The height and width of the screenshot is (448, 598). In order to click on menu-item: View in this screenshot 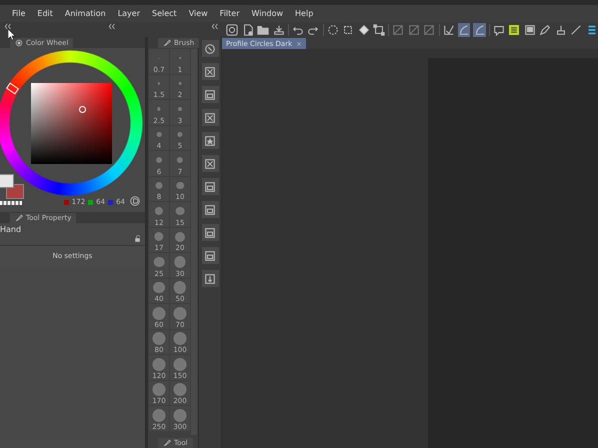, I will do `click(198, 13)`.